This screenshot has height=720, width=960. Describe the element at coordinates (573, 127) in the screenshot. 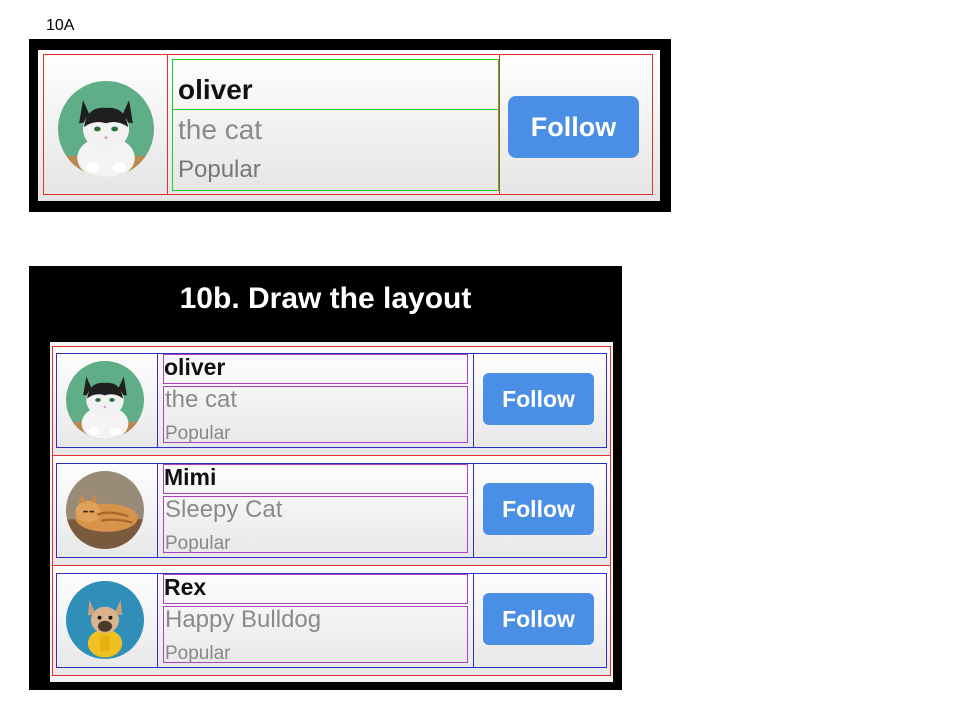

I see `follow-button: Follow` at that location.